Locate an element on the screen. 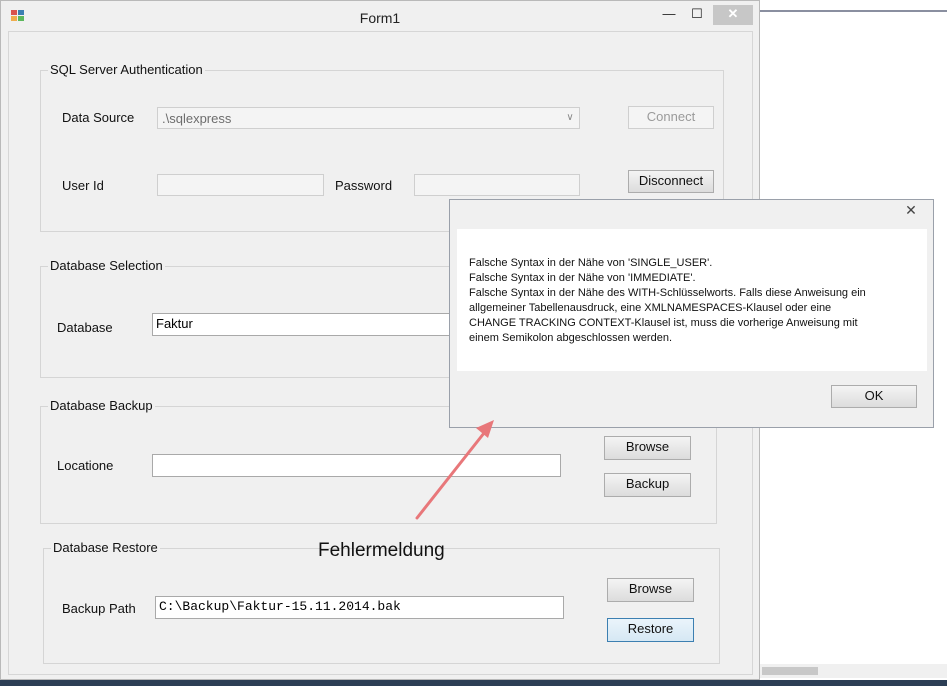 The width and height of the screenshot is (947, 686). background-scrollbar-thumb is located at coordinates (790, 671).